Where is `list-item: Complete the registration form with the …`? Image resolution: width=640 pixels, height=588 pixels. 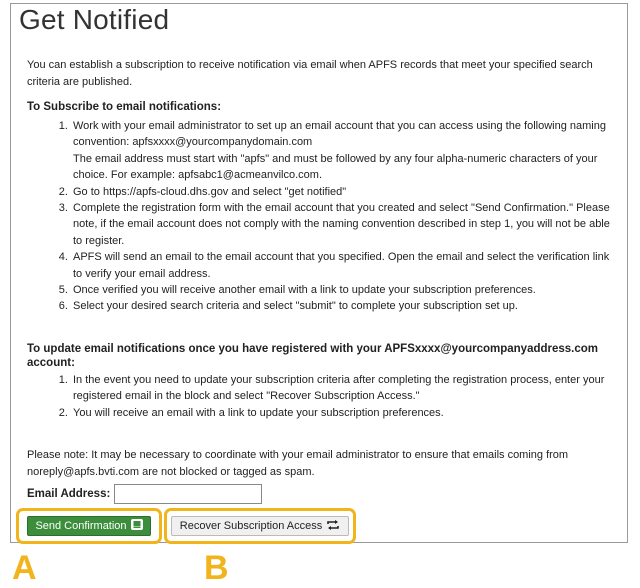
list-item: Complete the registration form with the … is located at coordinates (345, 224).